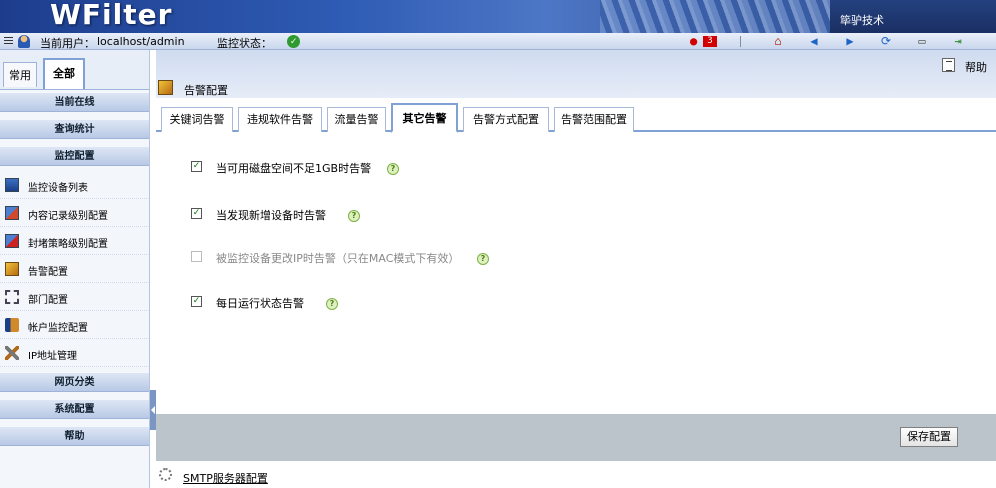 The width and height of the screenshot is (996, 488). What do you see at coordinates (886, 41) in the screenshot?
I see `refresh-icon: ⟳` at bounding box center [886, 41].